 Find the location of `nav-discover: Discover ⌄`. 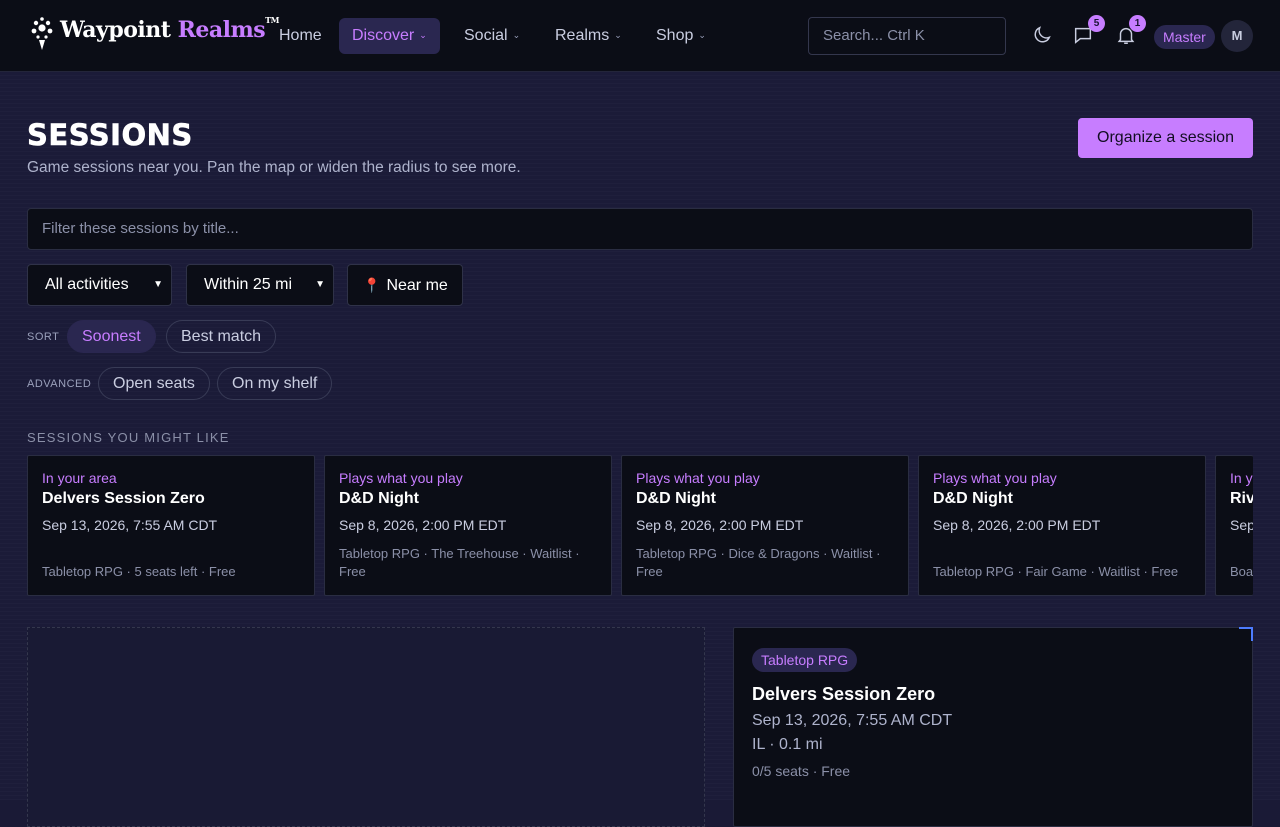

nav-discover: Discover ⌄ is located at coordinates (389, 36).